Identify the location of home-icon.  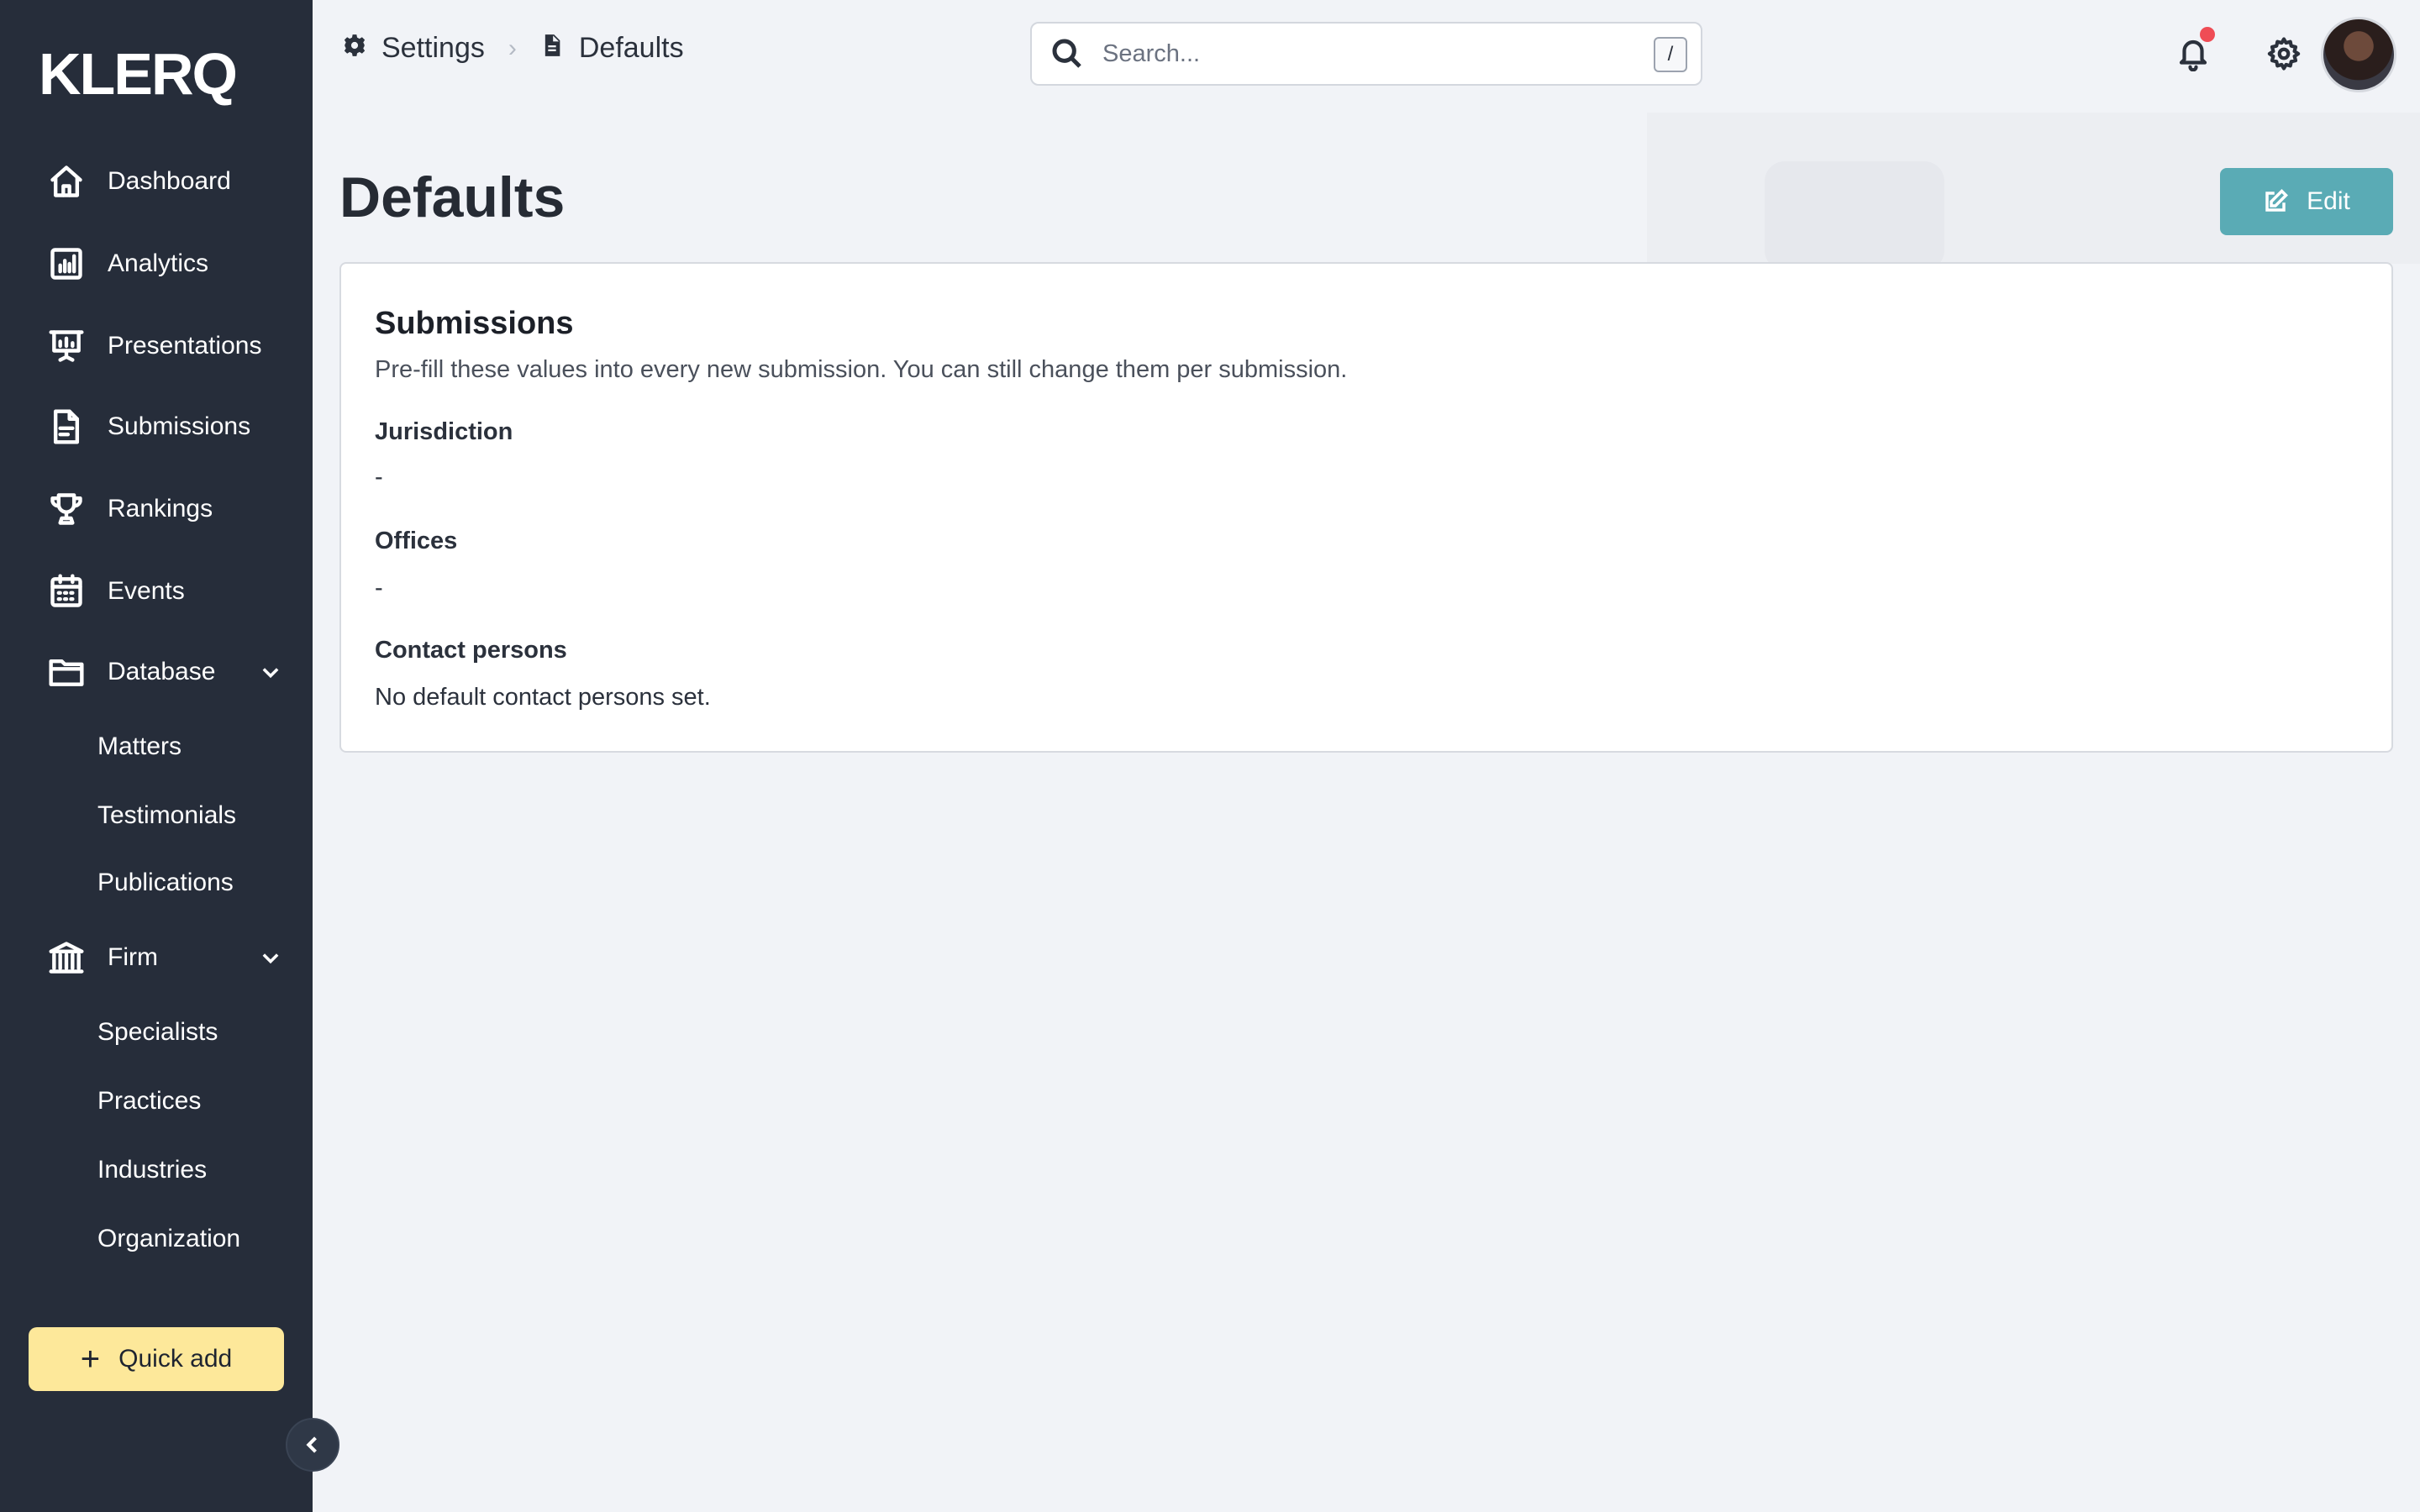
(66, 181).